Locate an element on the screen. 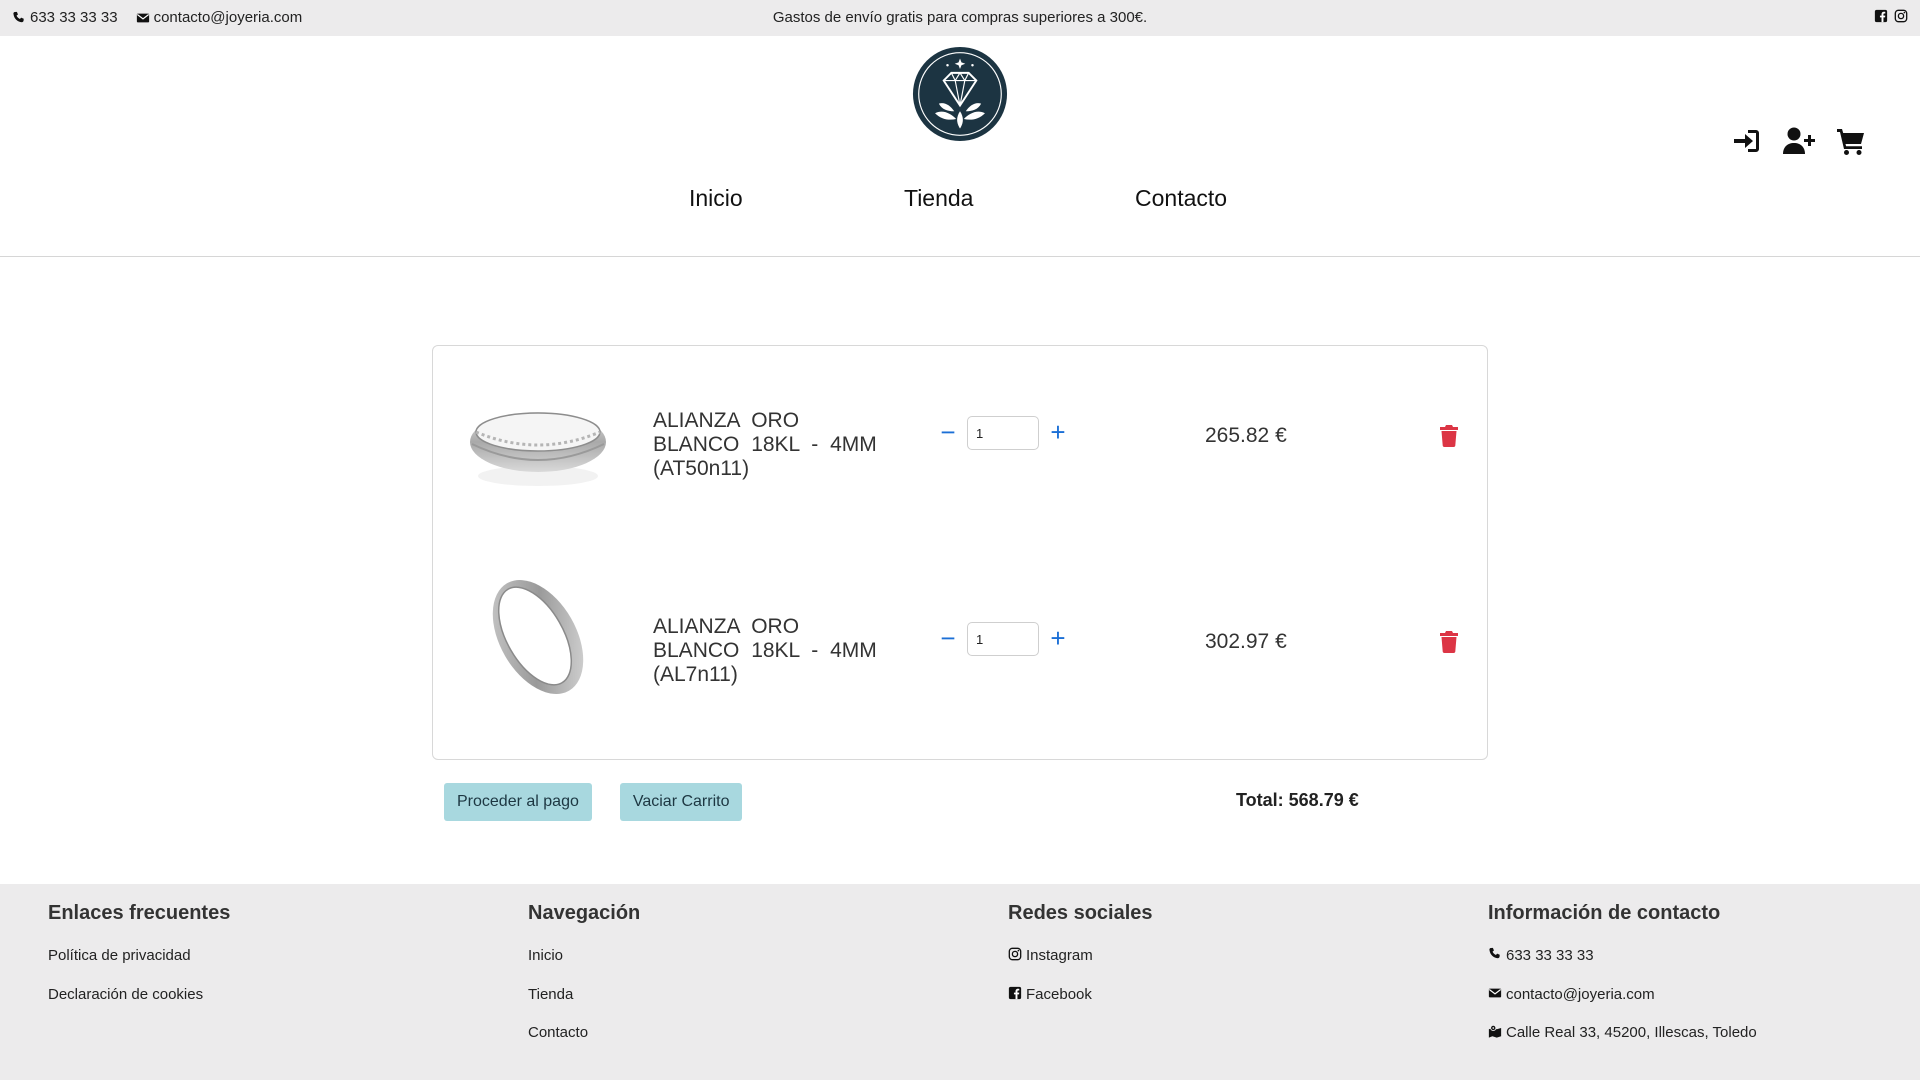 The height and width of the screenshot is (1080, 1920). privacy-policy-link: Política de privacidad is located at coordinates (119, 955).